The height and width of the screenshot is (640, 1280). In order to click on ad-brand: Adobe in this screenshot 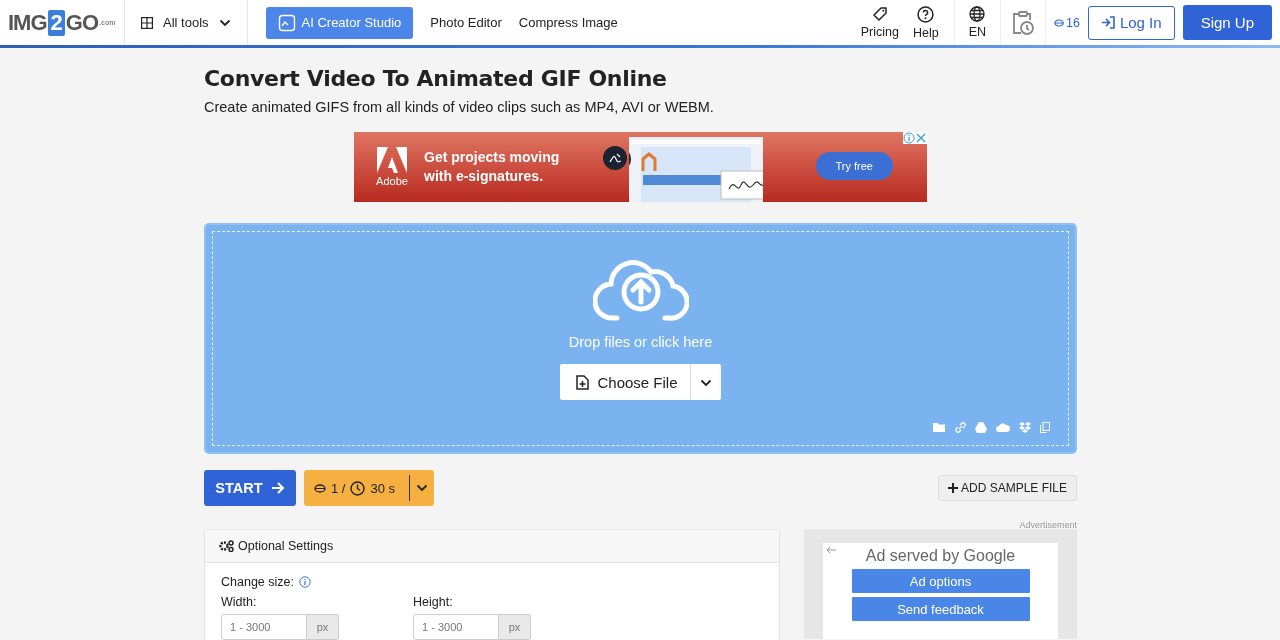, I will do `click(392, 181)`.